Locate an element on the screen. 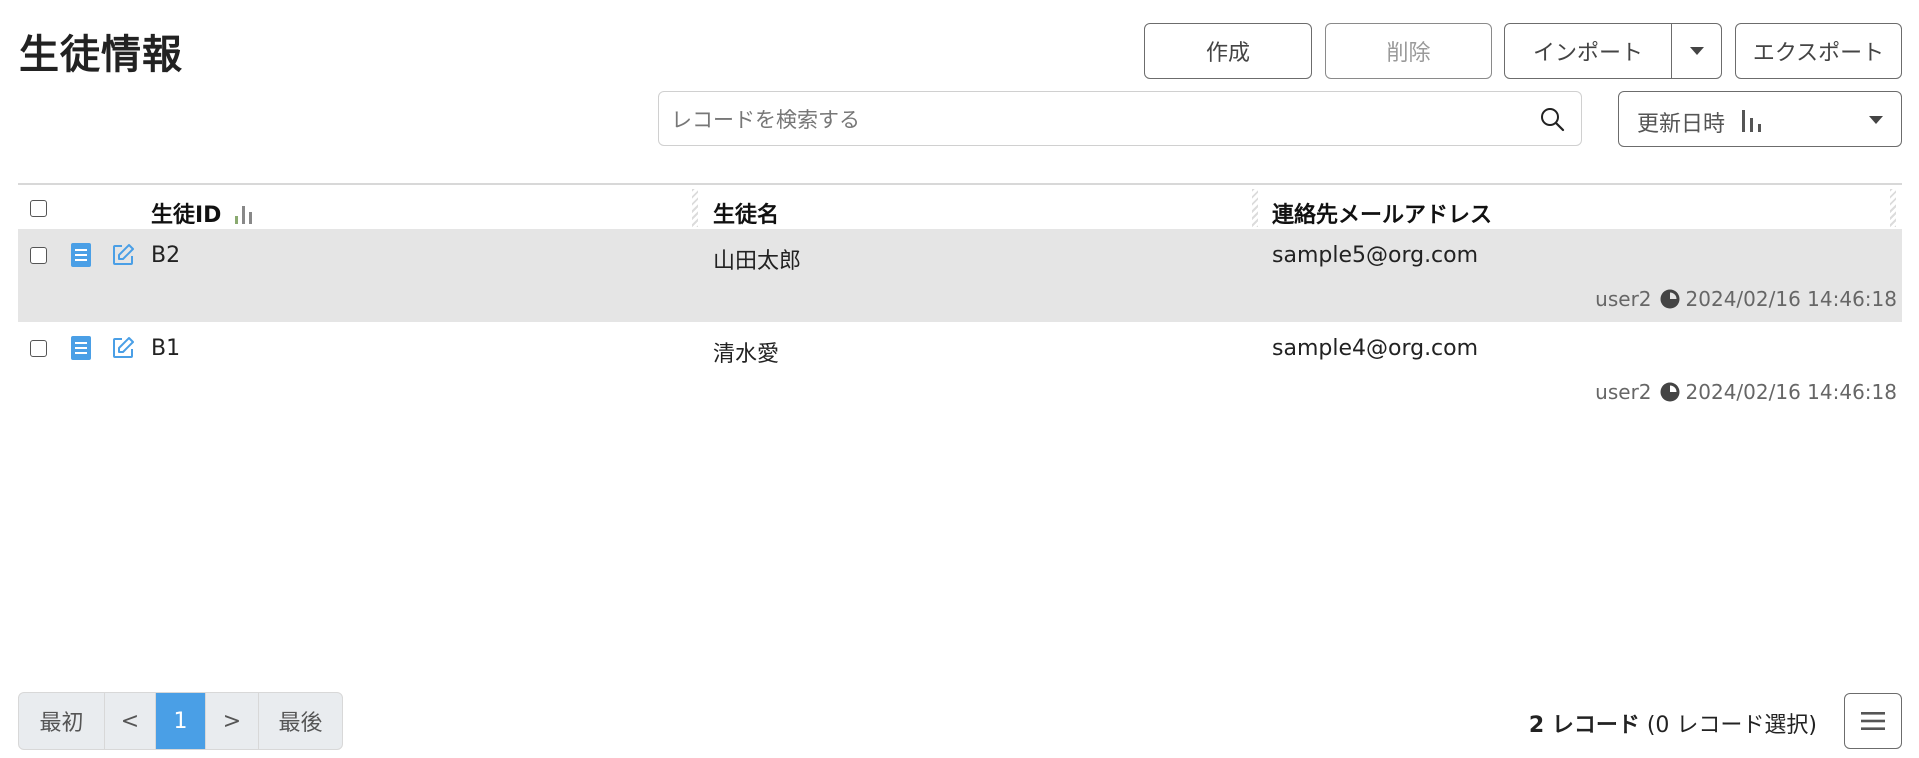 The width and height of the screenshot is (1919, 758). cell-email: sample5@org.com is located at coordinates (1375, 255).